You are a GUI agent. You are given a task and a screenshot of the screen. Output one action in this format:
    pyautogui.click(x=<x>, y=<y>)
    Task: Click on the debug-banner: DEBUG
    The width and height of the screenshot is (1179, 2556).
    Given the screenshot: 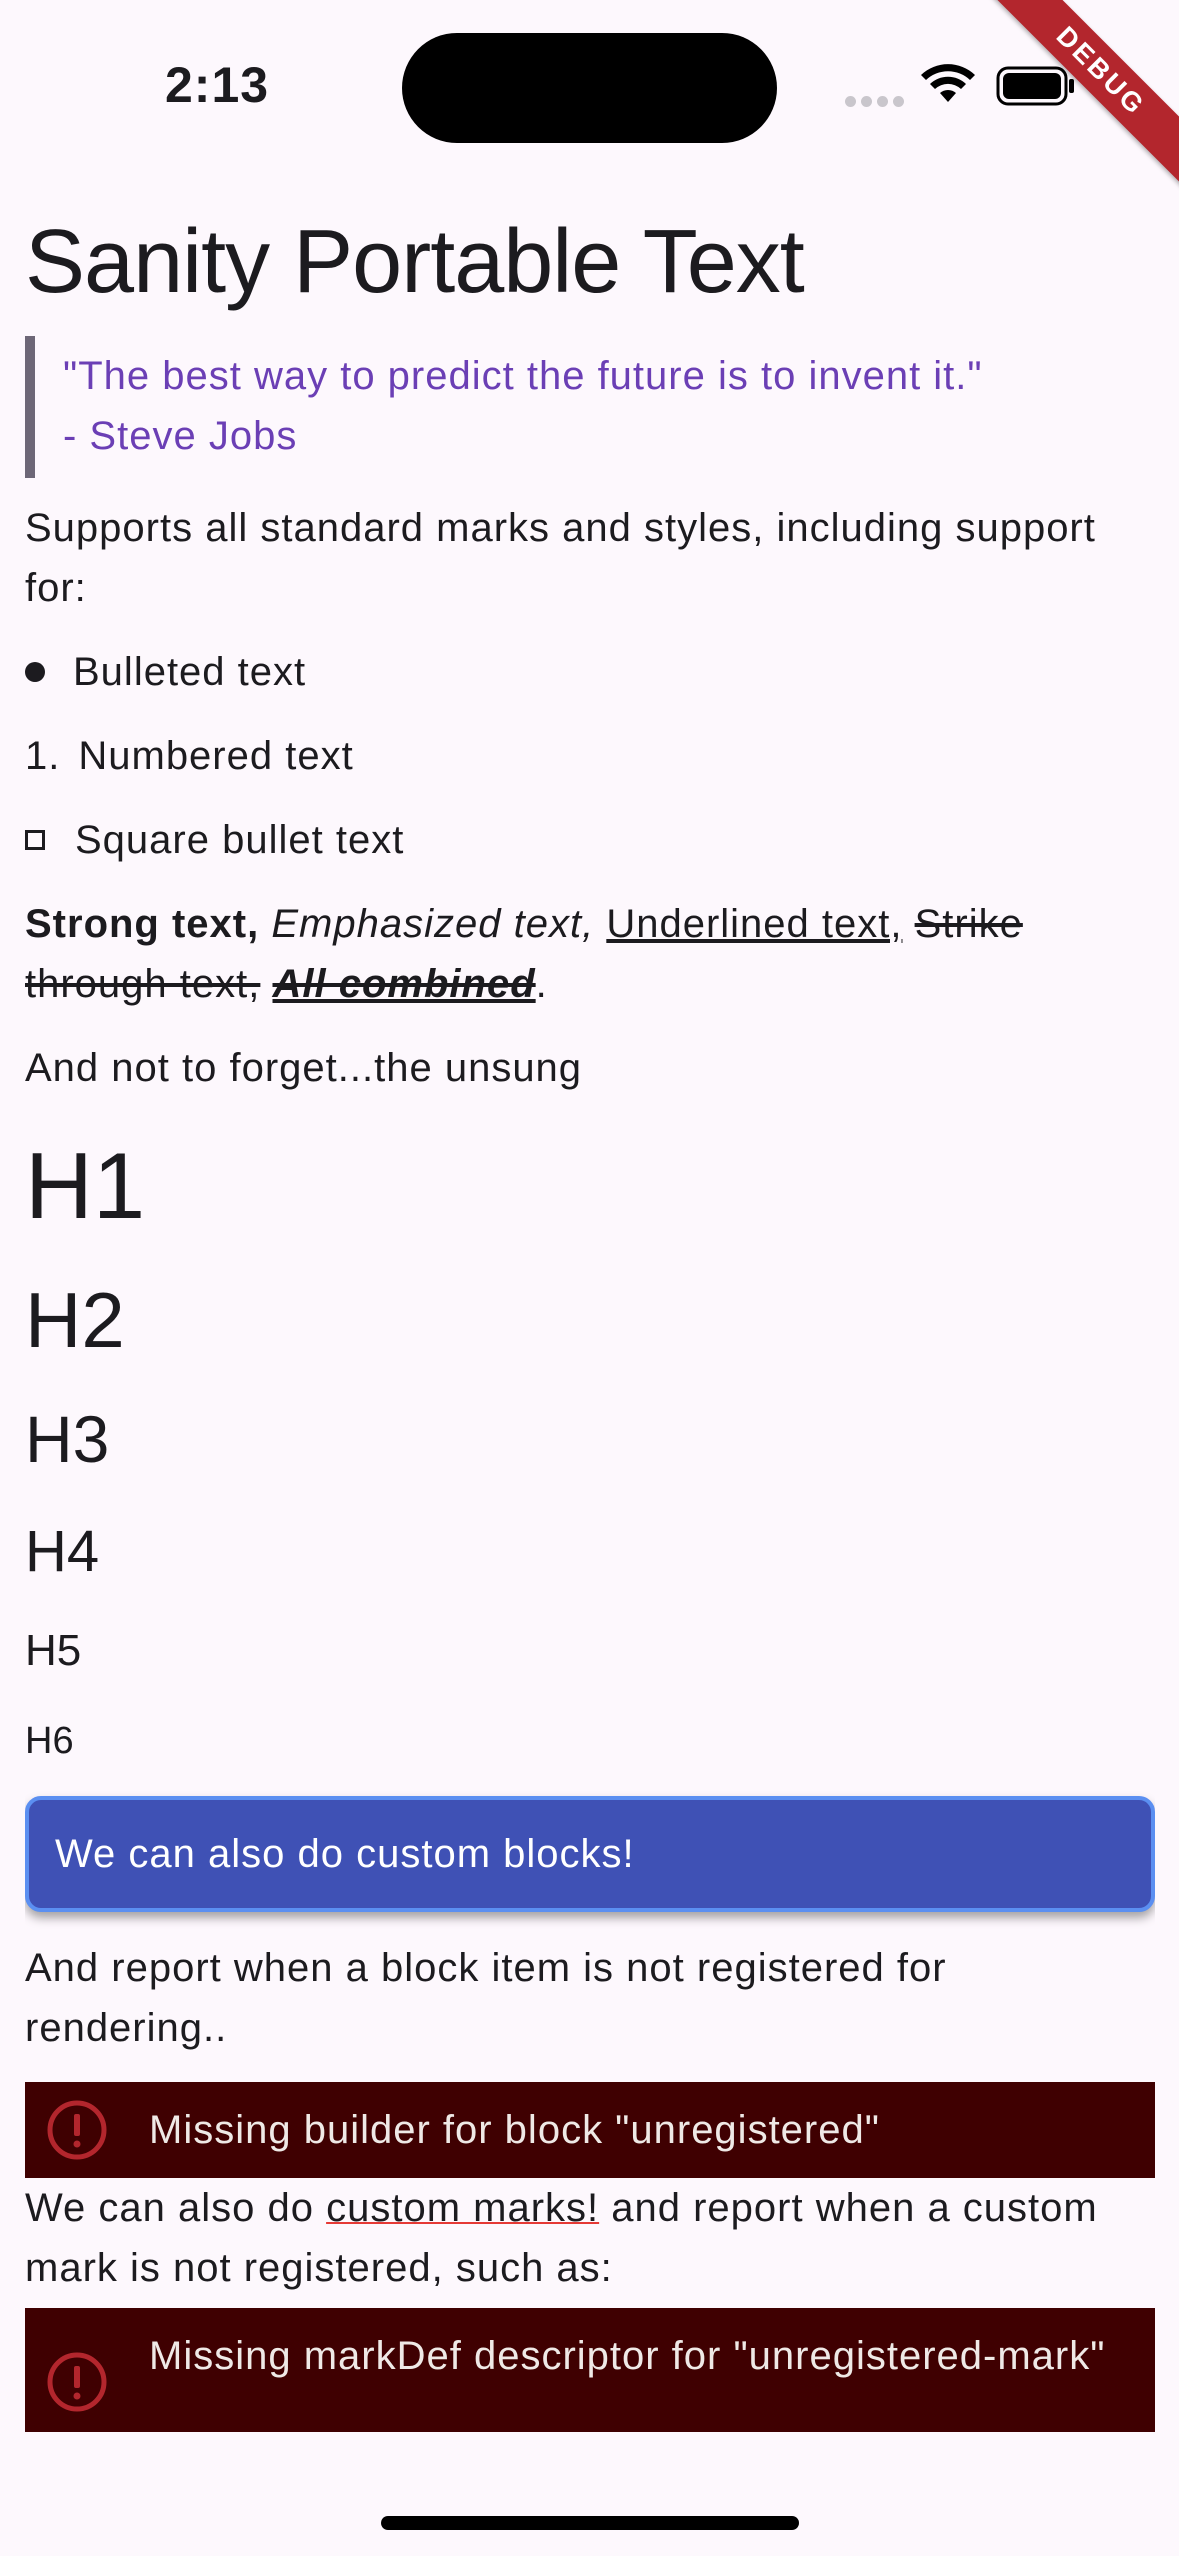 What is the action you would take?
    pyautogui.click(x=1079, y=100)
    